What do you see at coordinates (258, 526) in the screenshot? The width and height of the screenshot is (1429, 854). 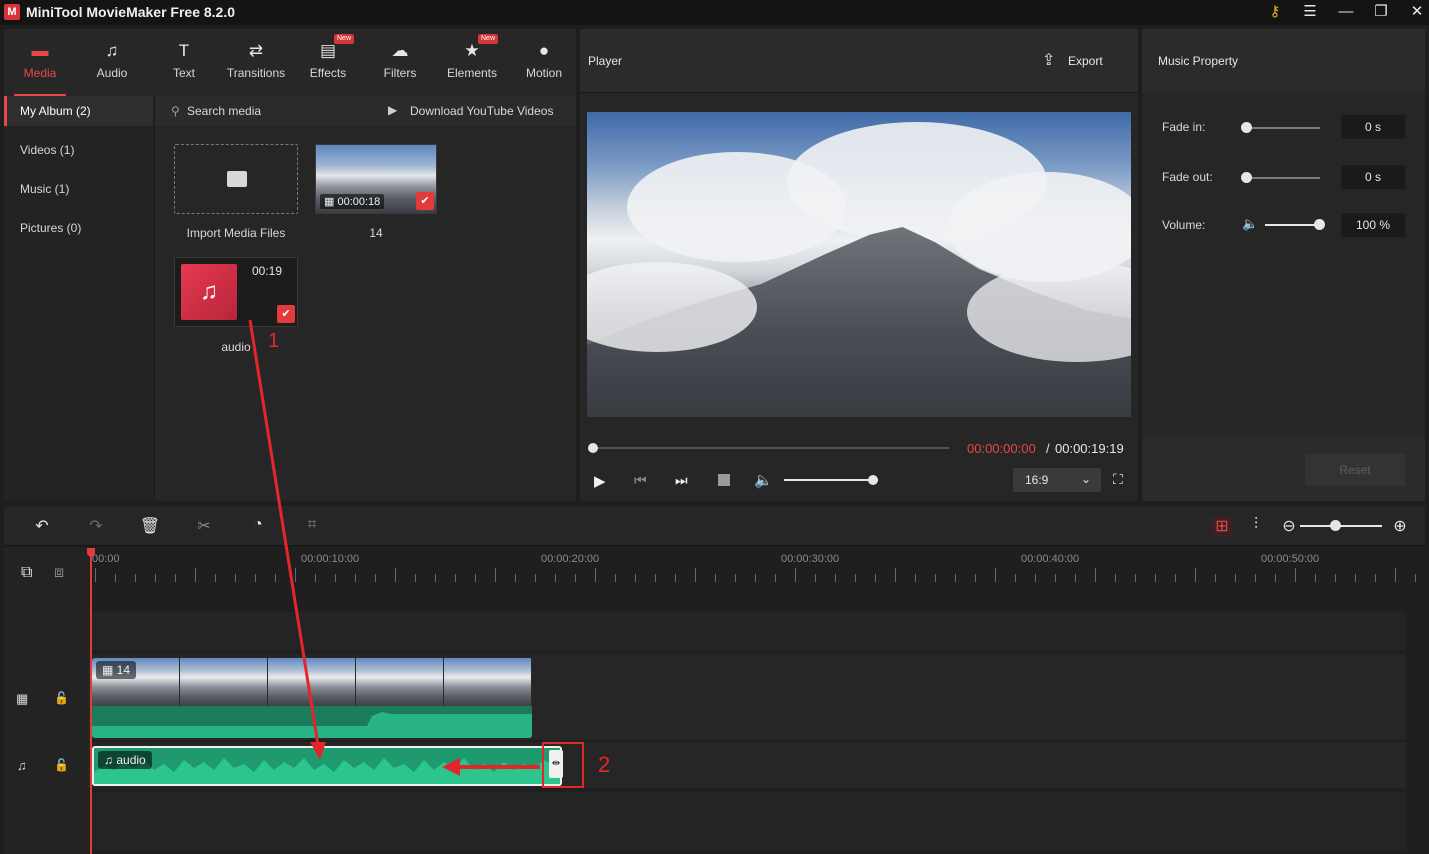 I see `speed-icon: ◔` at bounding box center [258, 526].